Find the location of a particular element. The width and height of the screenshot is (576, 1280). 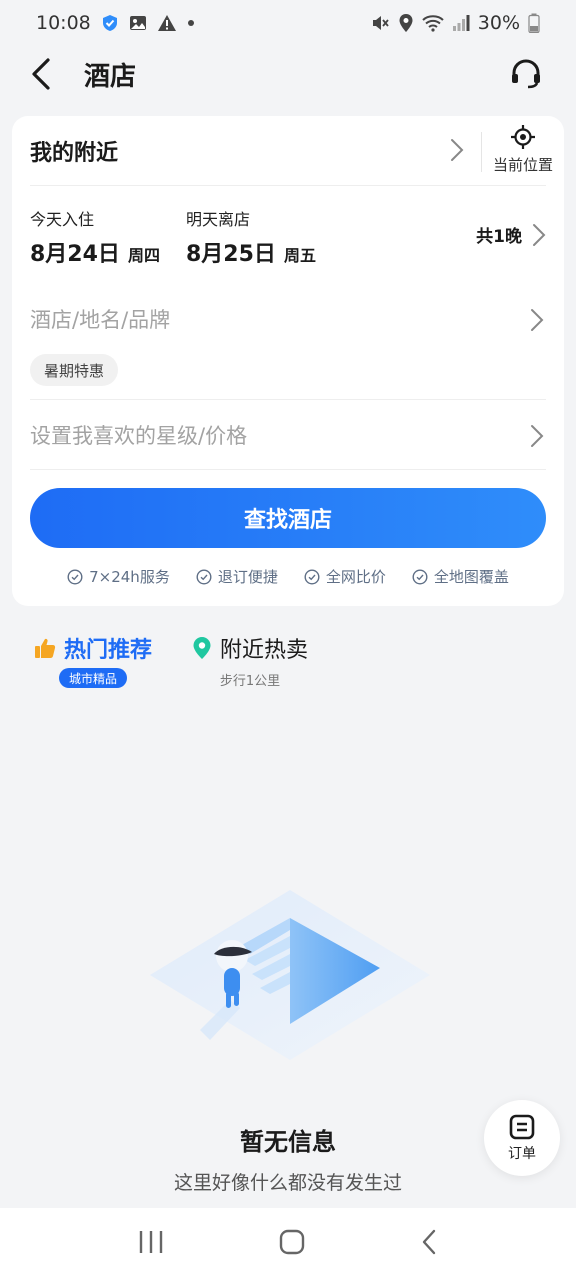

customer-service-button is located at coordinates (526, 74).